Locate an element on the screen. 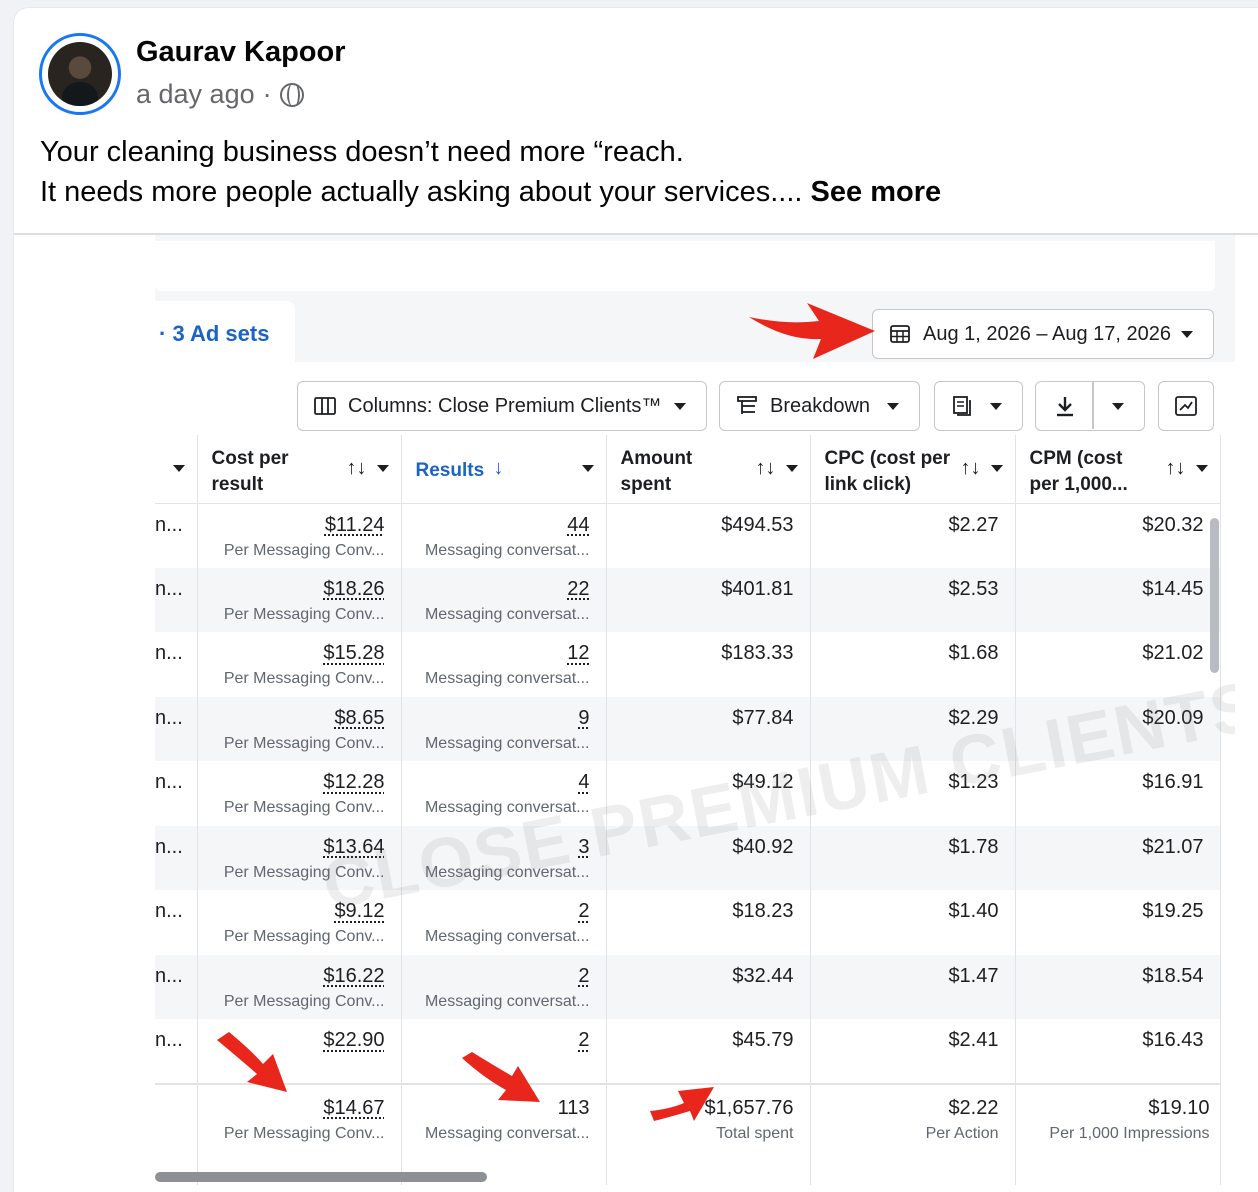 Image resolution: width=1258 pixels, height=1192 pixels. cost-per-result-value: $11.24 is located at coordinates (354, 524).